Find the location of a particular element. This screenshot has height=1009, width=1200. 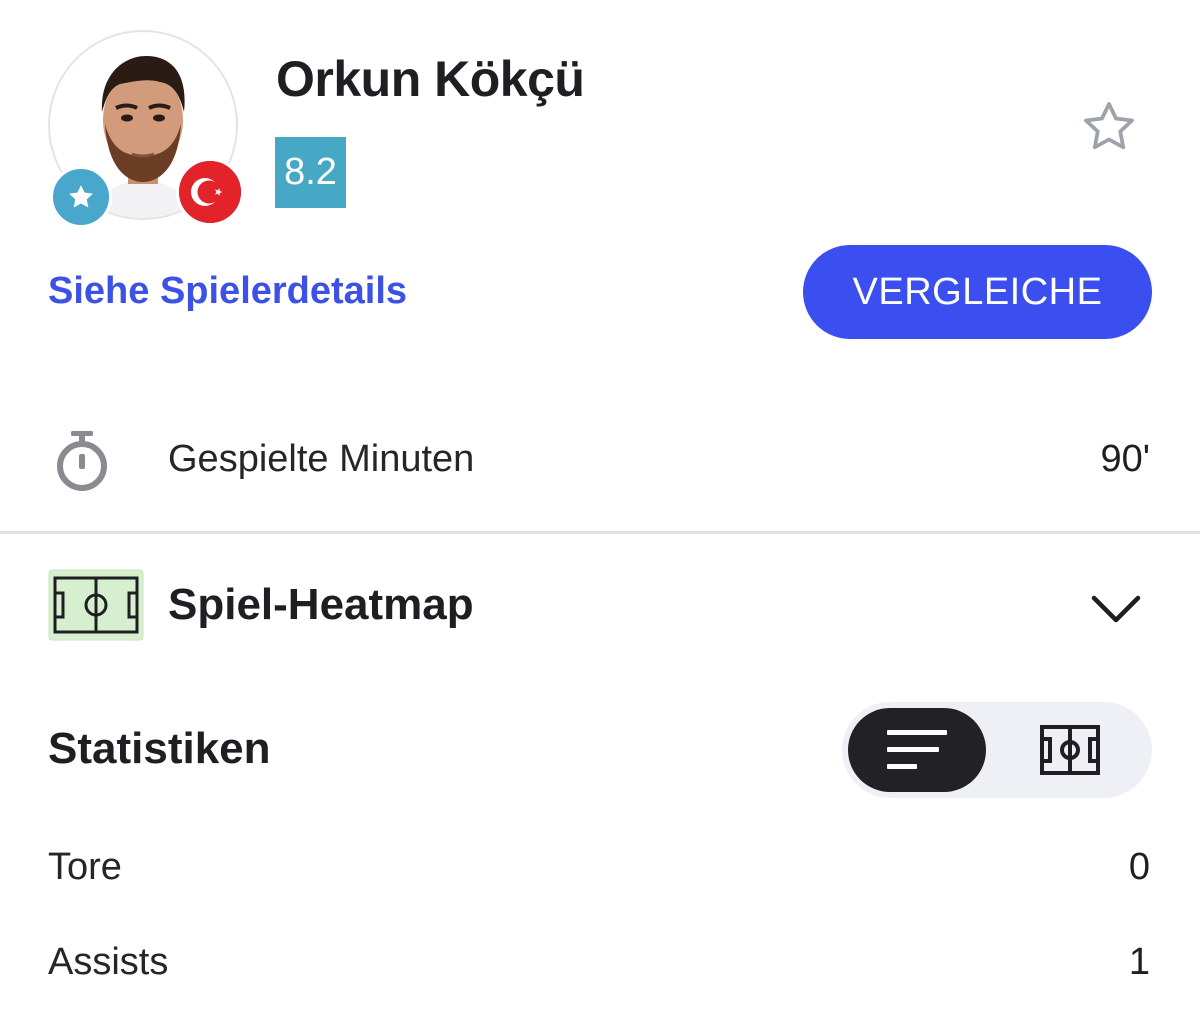

chevron-down-icon is located at coordinates (1116, 608).